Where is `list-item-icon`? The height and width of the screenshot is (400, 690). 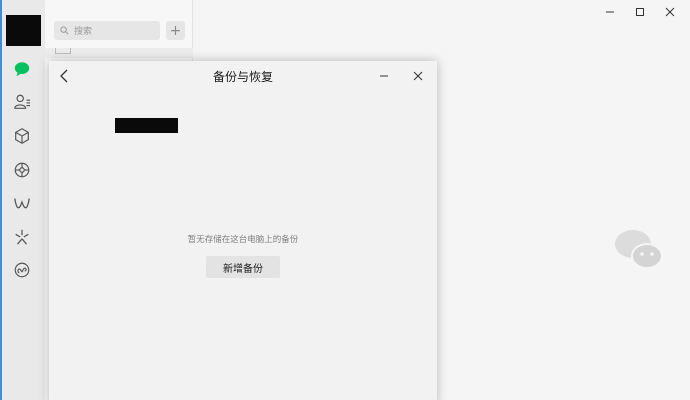
list-item-icon is located at coordinates (63, 51).